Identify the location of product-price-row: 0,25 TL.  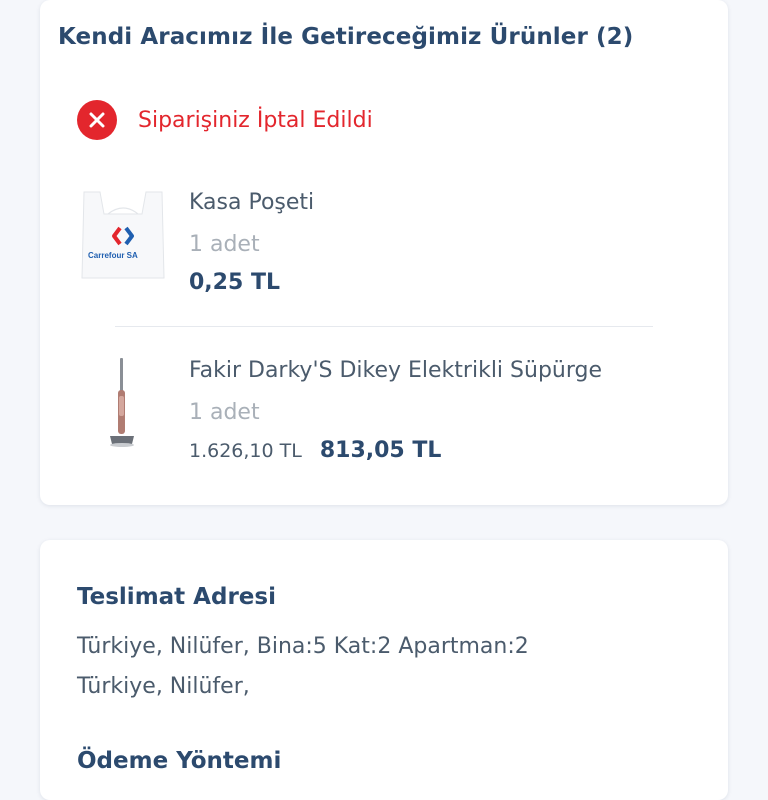
(234, 282).